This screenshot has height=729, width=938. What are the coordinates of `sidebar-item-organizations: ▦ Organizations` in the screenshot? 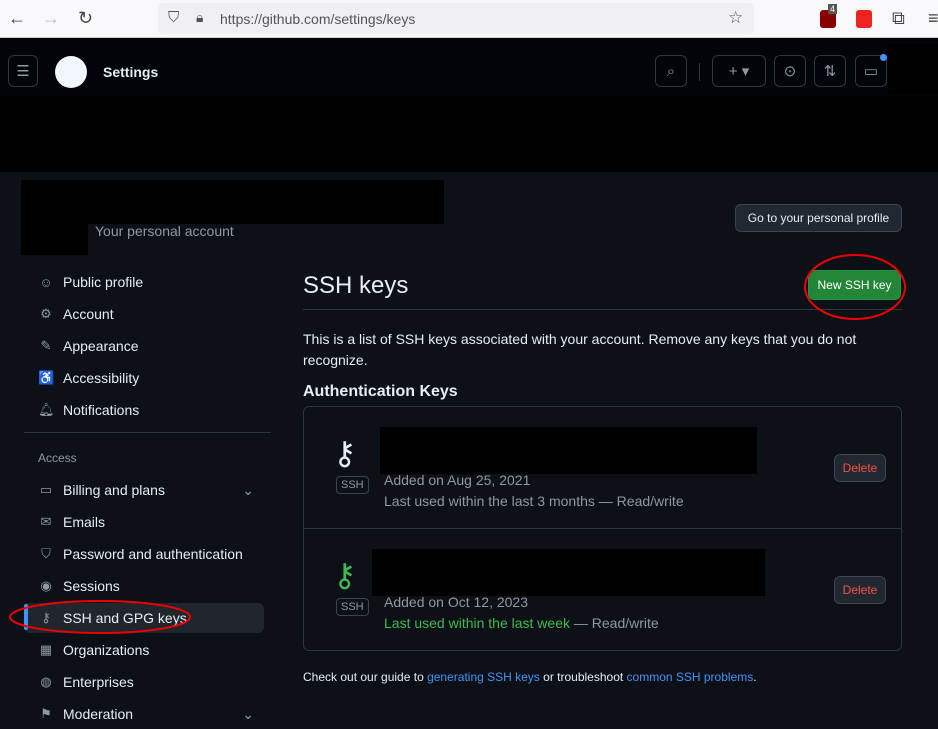 It's located at (144, 650).